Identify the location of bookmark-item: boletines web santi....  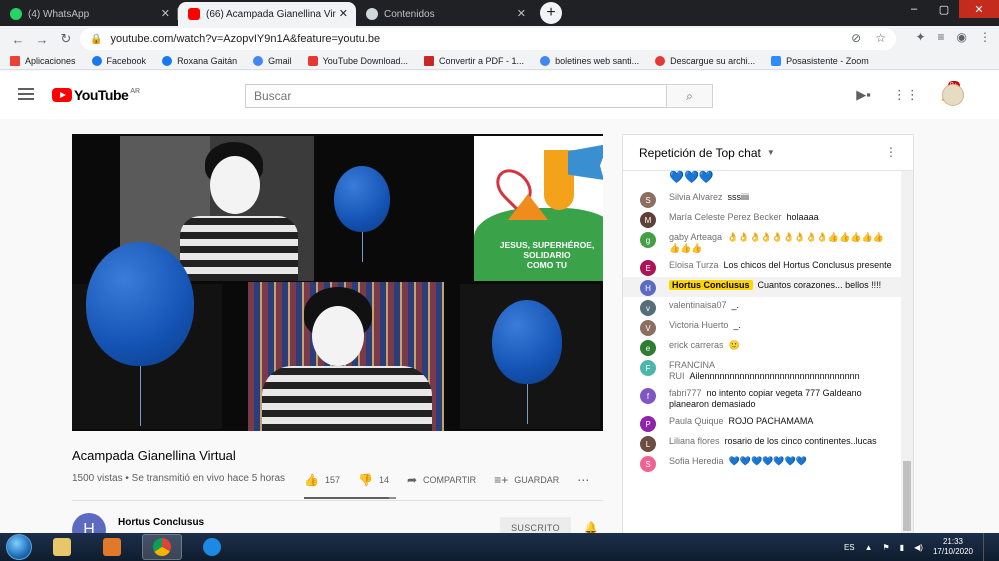
(589, 60).